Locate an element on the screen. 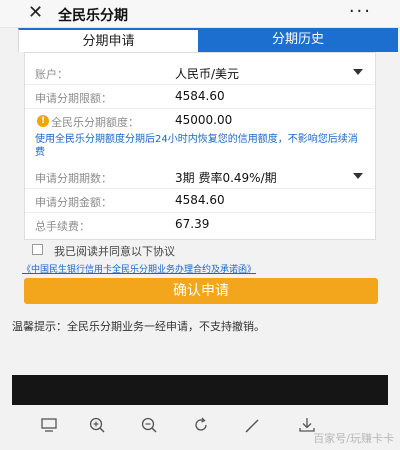  account-value: 人民币/美元 is located at coordinates (207, 74).